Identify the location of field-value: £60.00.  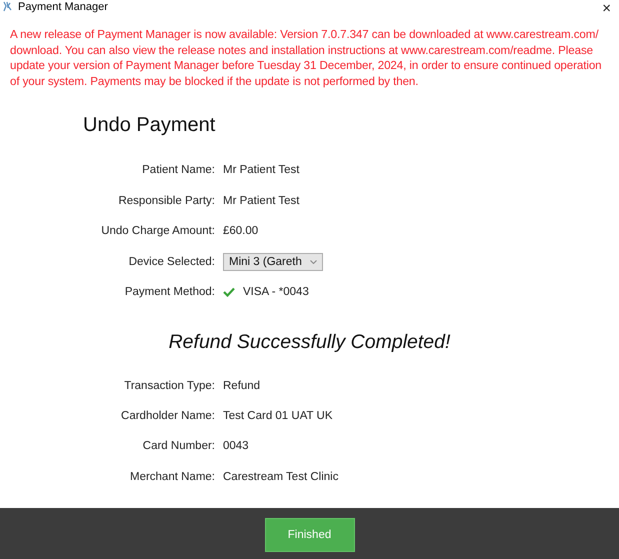
(240, 231).